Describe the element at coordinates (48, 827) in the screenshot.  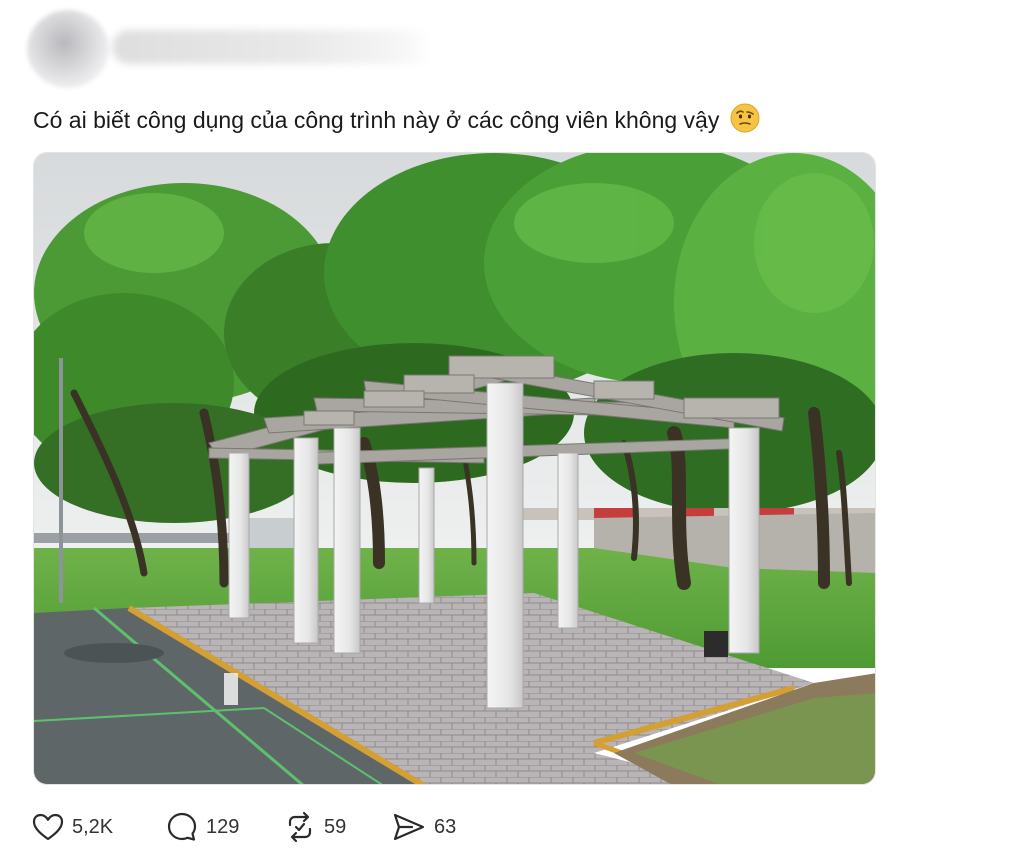
I see `heart-icon` at that location.